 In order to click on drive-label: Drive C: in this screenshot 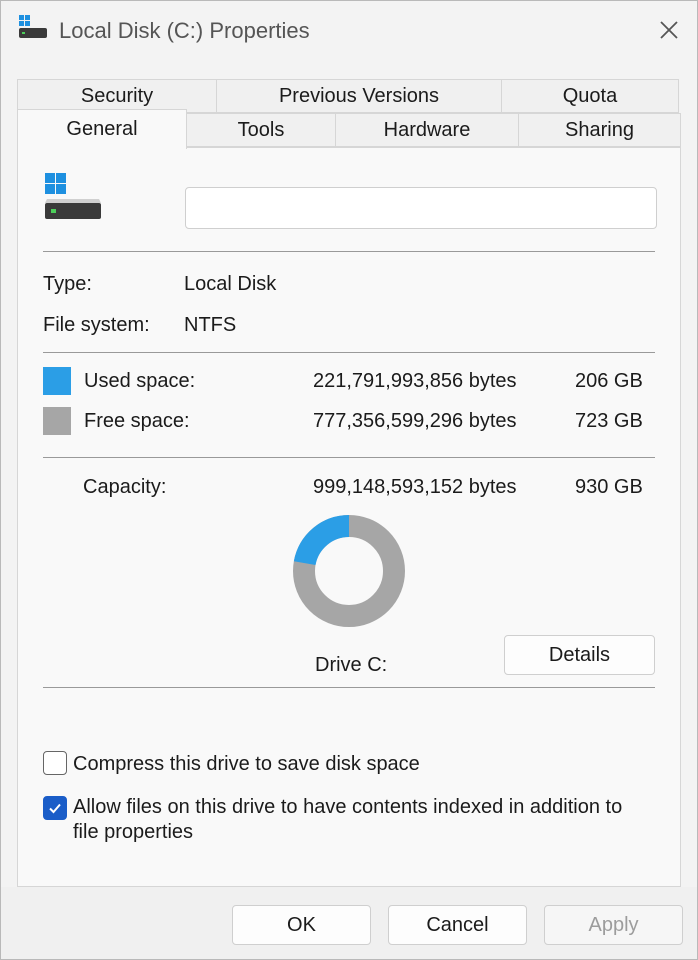, I will do `click(351, 665)`.